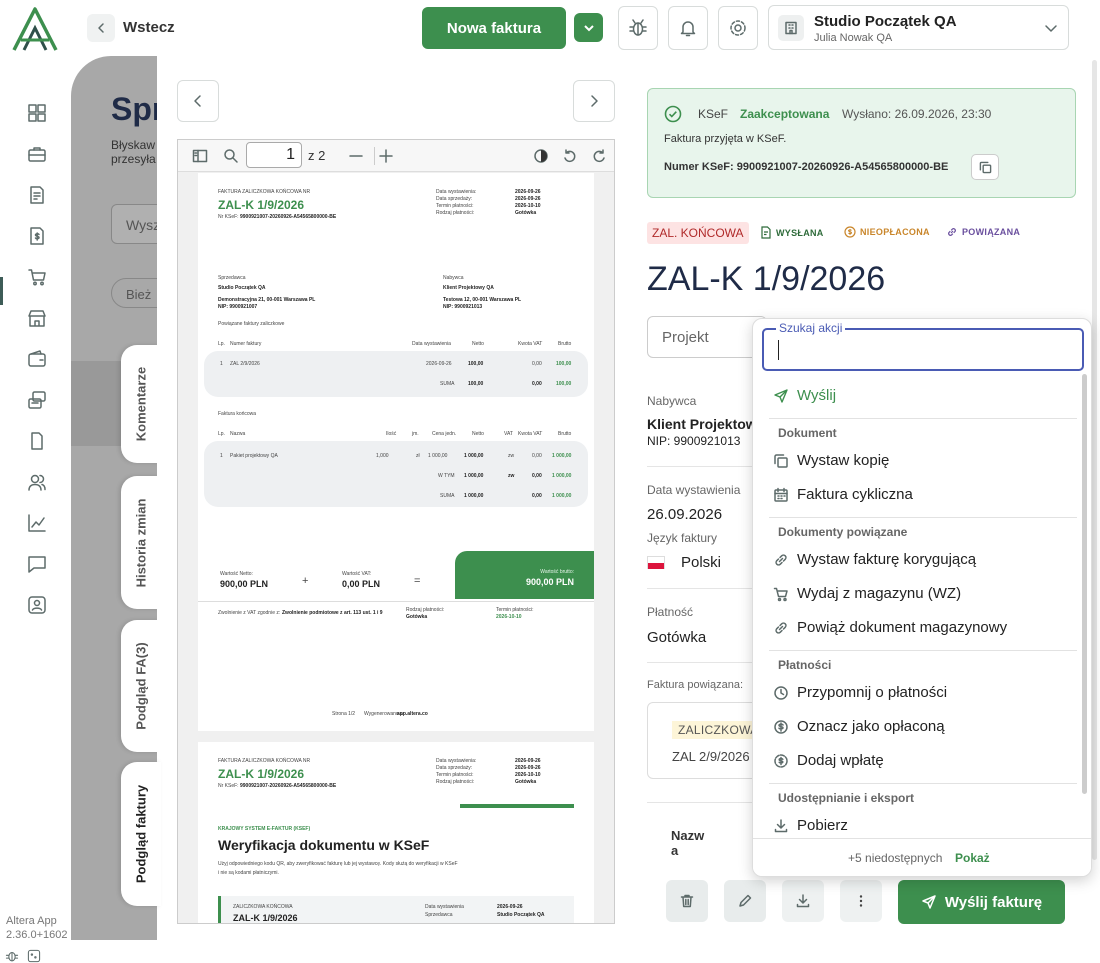  Describe the element at coordinates (594, 101) in the screenshot. I see `next-invoice-button` at that location.